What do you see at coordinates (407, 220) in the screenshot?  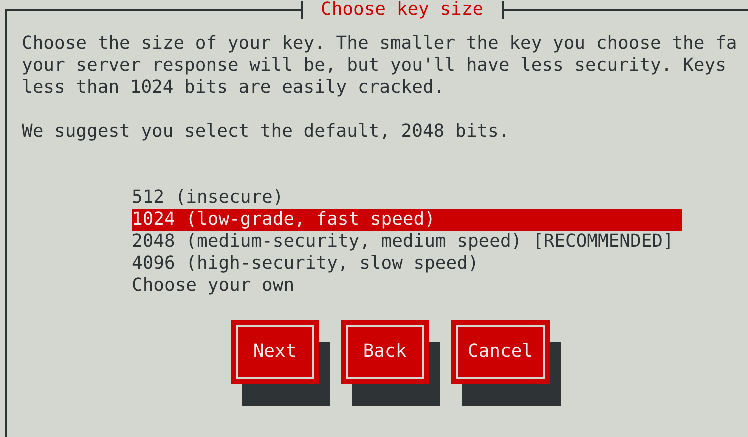 I see `key-size-option: 1024 (low-grade, fast speed)` at bounding box center [407, 220].